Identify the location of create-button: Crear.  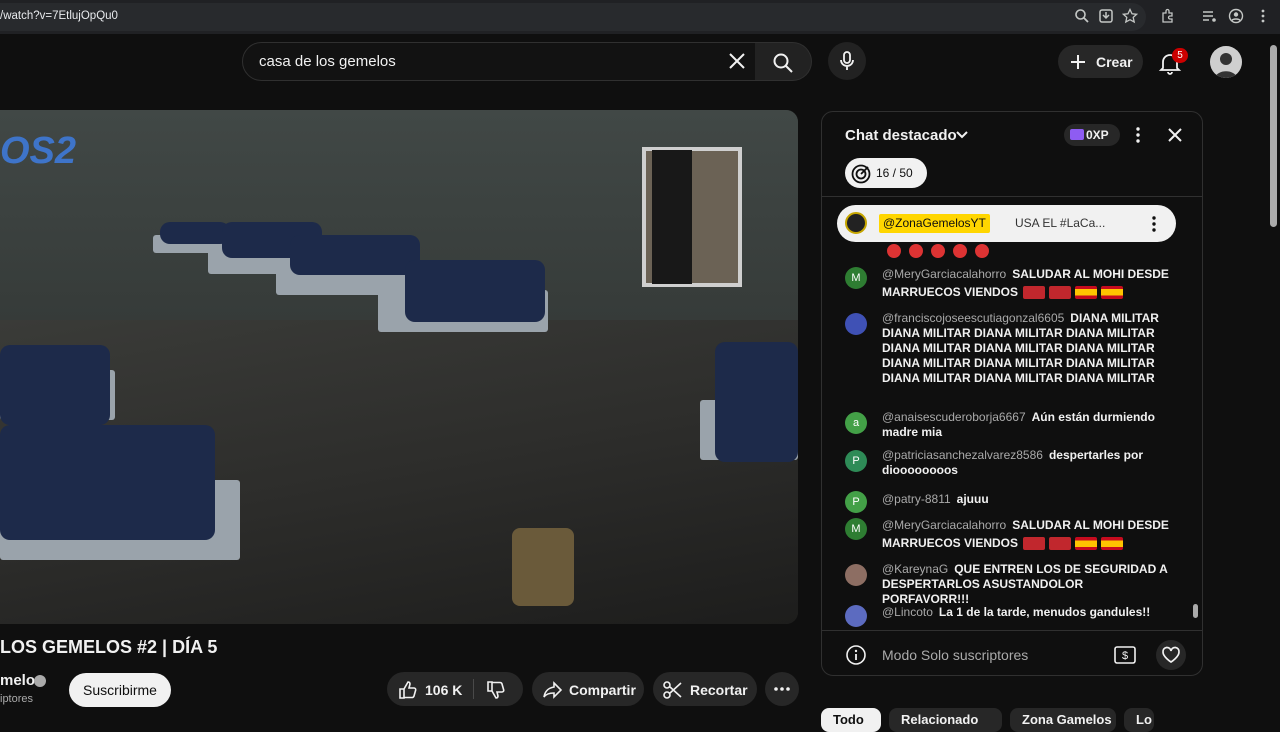
(1100, 61).